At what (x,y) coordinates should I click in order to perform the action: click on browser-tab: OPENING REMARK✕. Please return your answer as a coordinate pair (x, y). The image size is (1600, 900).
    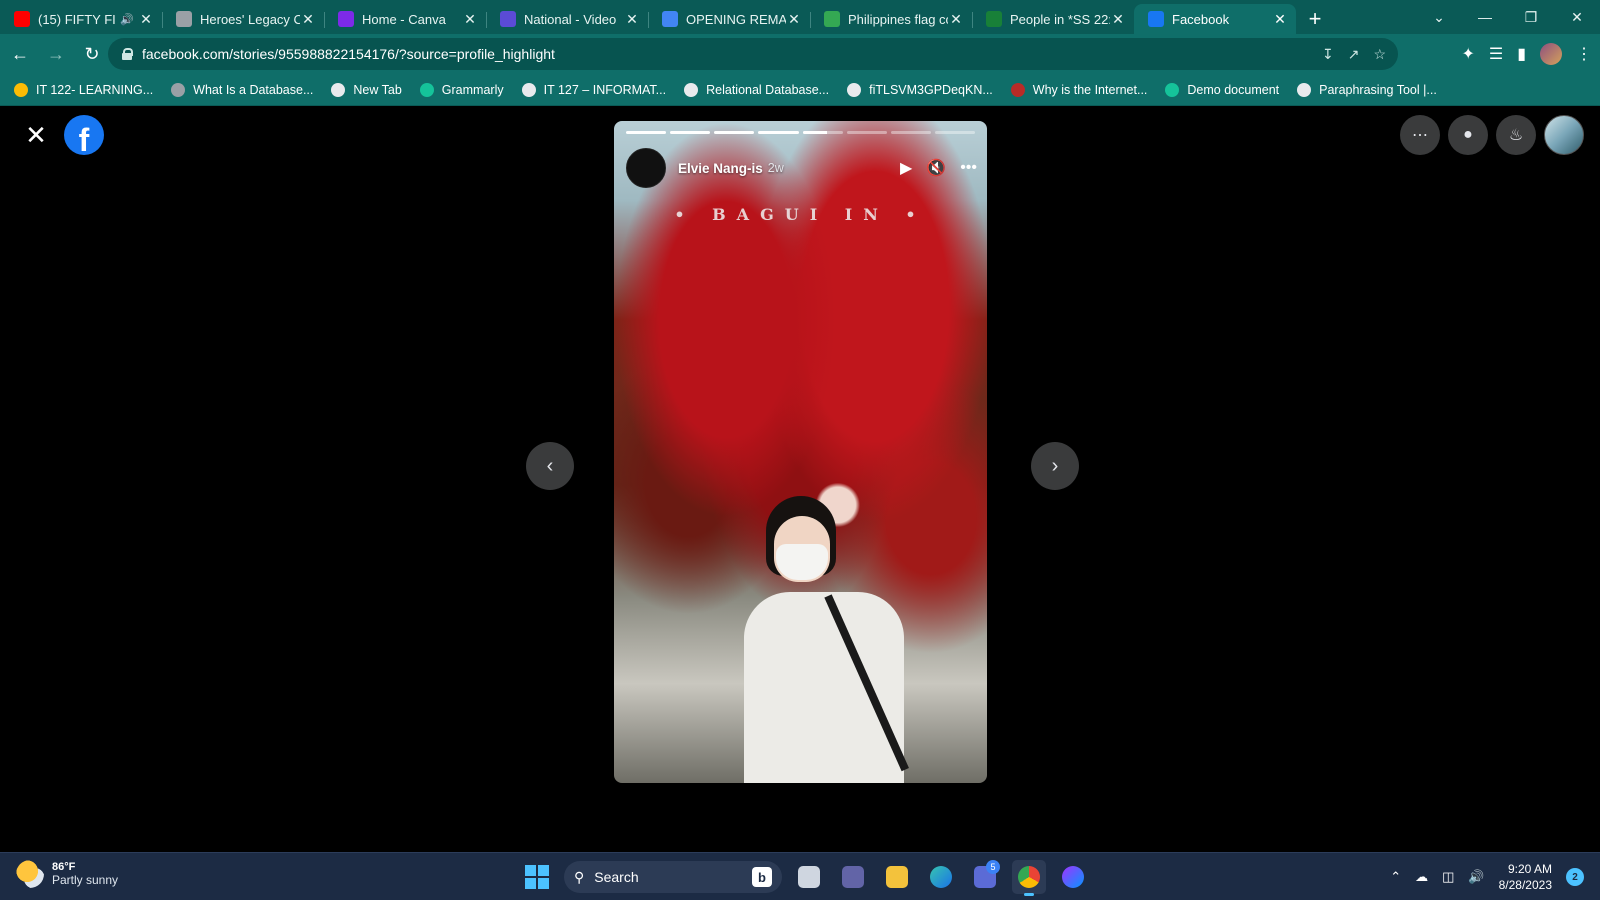
    Looking at the image, I should click on (729, 19).